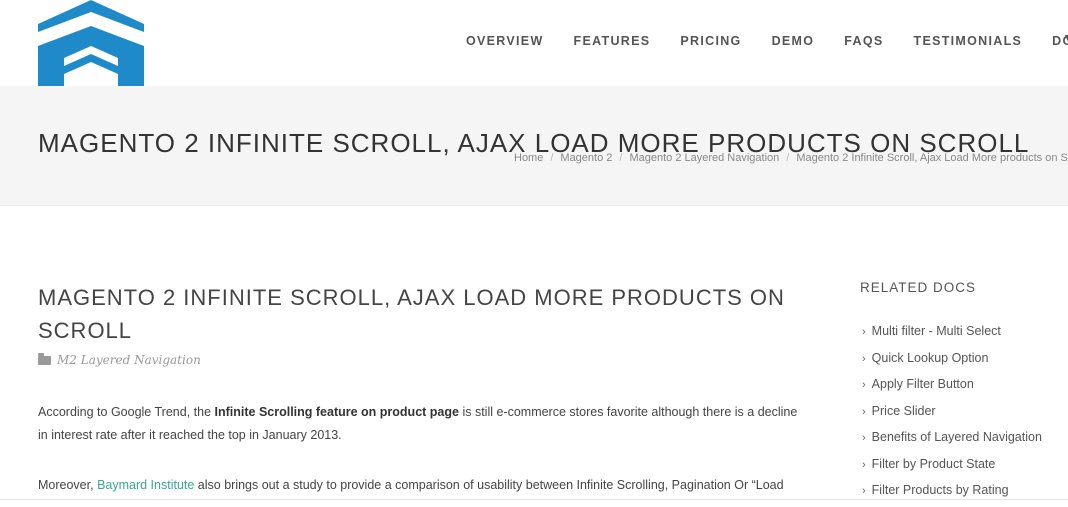 Image resolution: width=1068 pixels, height=507 pixels. Describe the element at coordinates (612, 41) in the screenshot. I see `nav-features: FEATURES` at that location.